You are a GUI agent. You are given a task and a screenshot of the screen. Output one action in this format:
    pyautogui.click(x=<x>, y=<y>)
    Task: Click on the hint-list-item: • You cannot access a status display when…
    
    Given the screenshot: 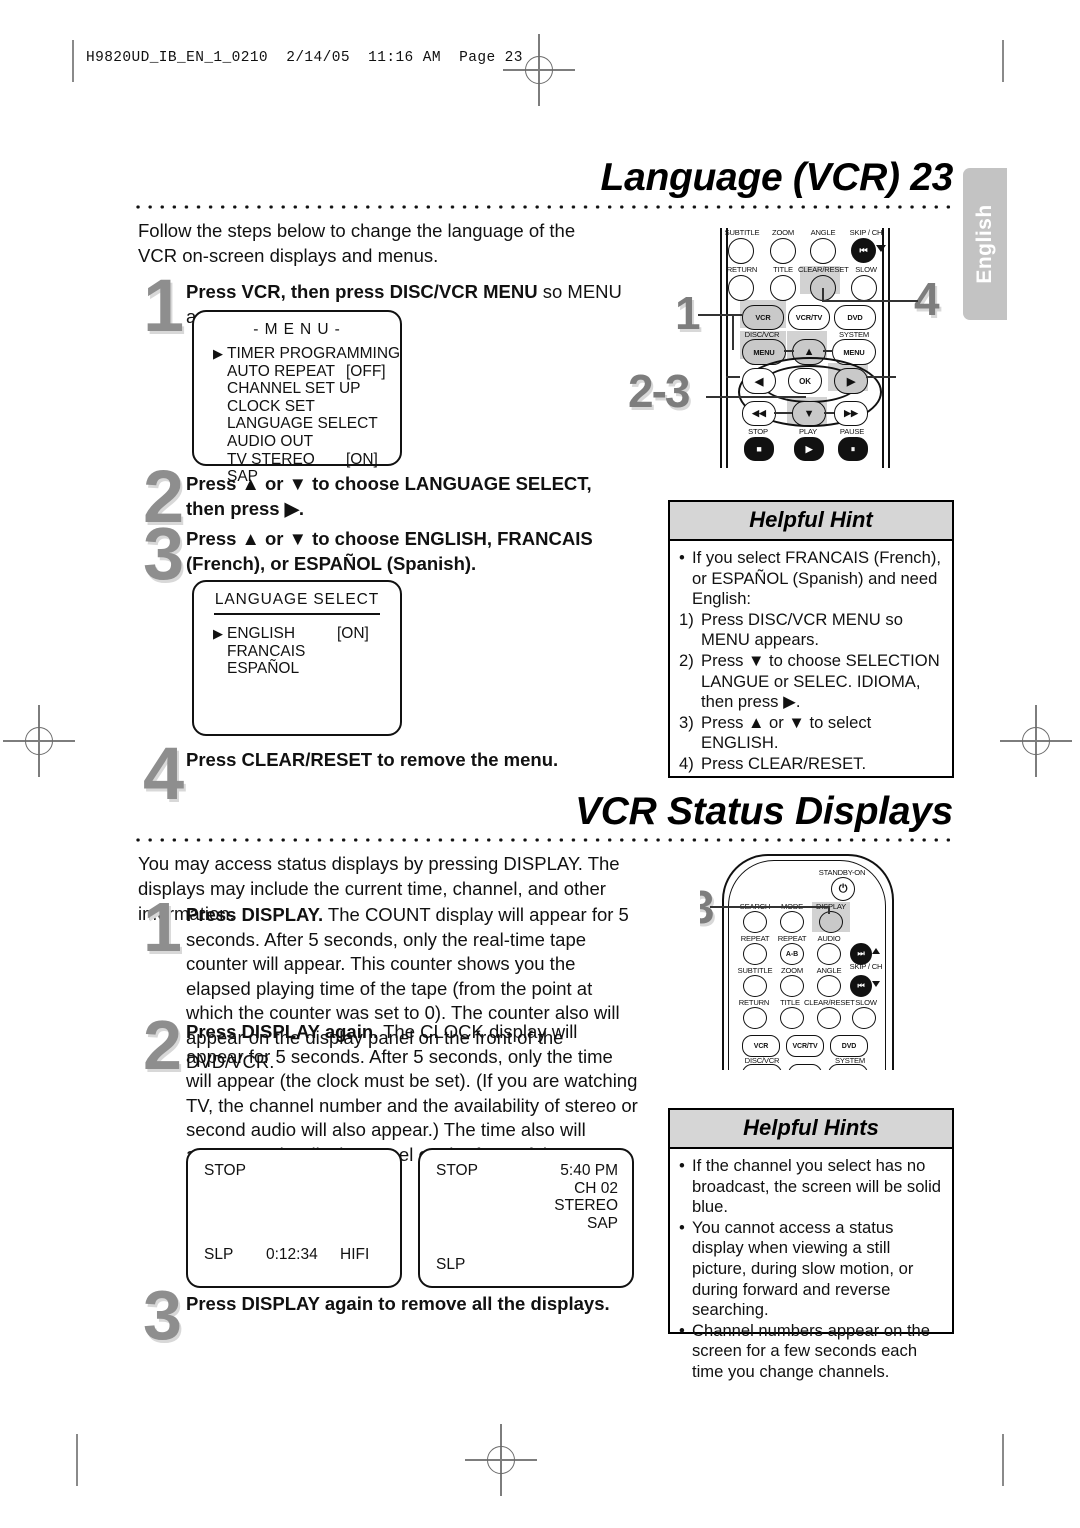 What is the action you would take?
    pyautogui.click(x=810, y=1269)
    